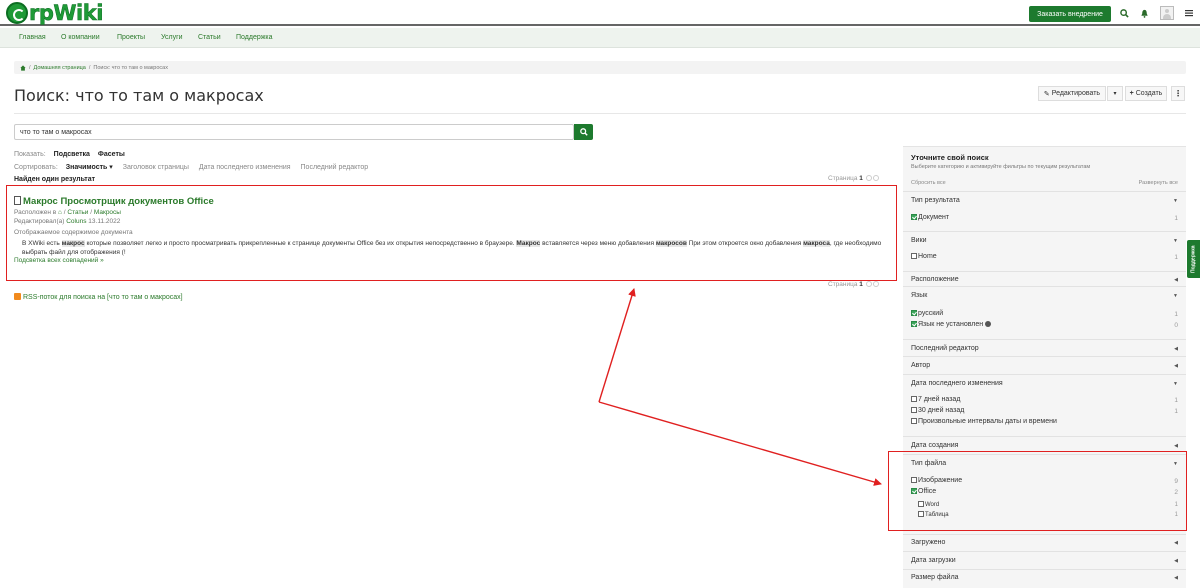 The image size is (1200, 588). What do you see at coordinates (55, 179) in the screenshot?
I see `results-count: Найден один результат` at bounding box center [55, 179].